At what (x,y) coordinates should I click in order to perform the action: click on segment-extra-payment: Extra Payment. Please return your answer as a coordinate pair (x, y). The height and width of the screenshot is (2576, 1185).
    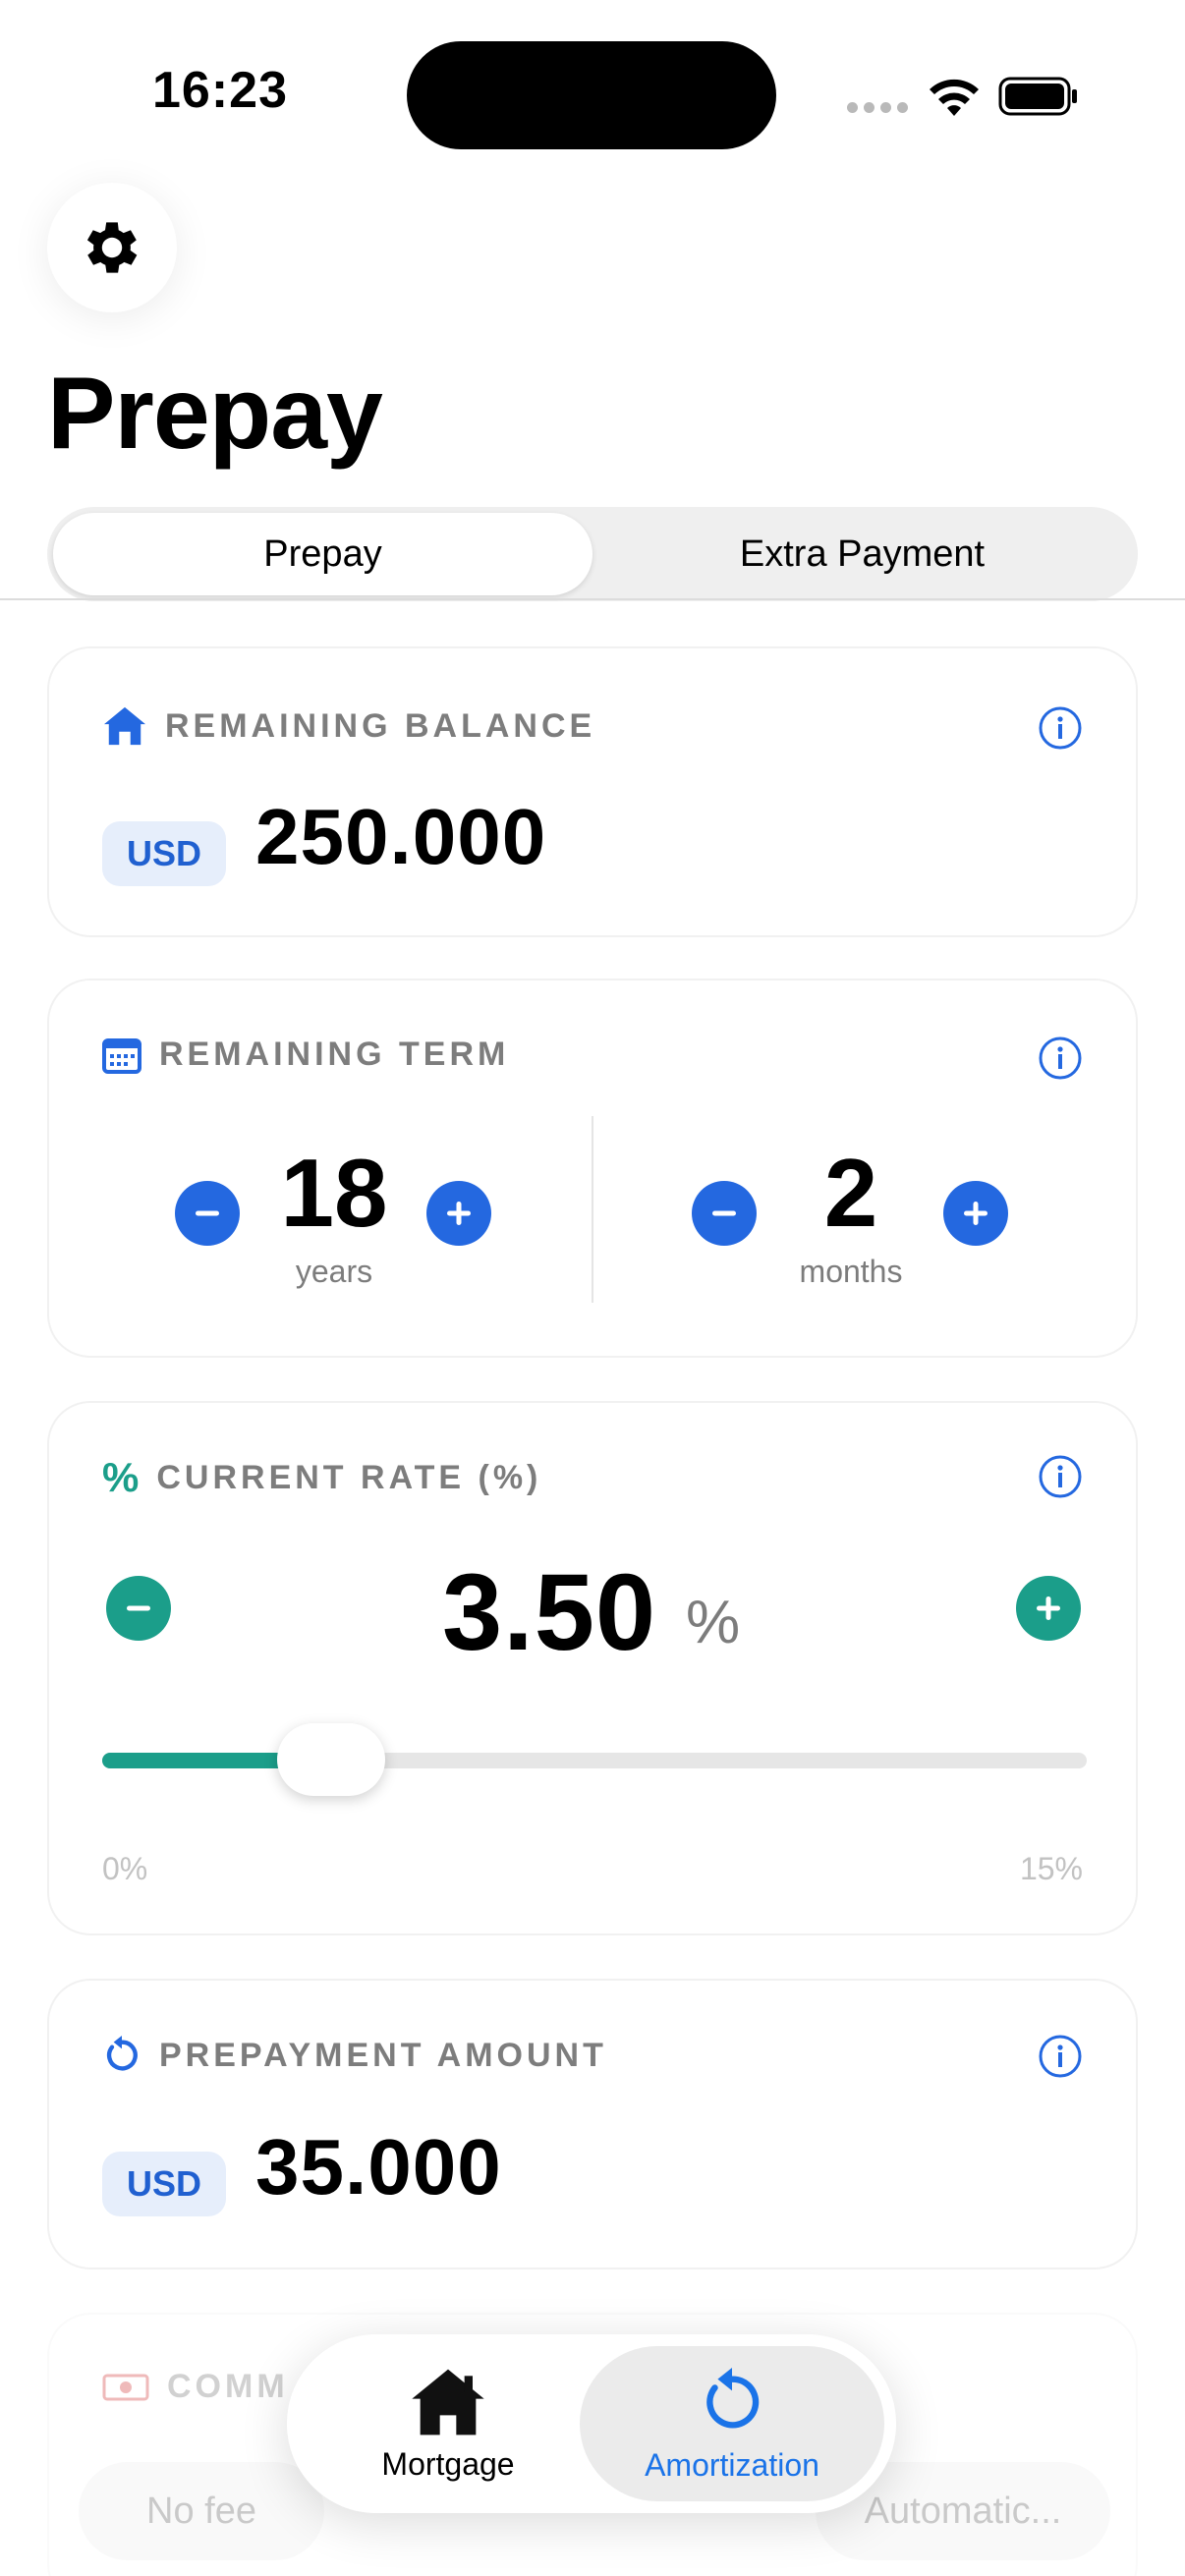
    Looking at the image, I should click on (862, 554).